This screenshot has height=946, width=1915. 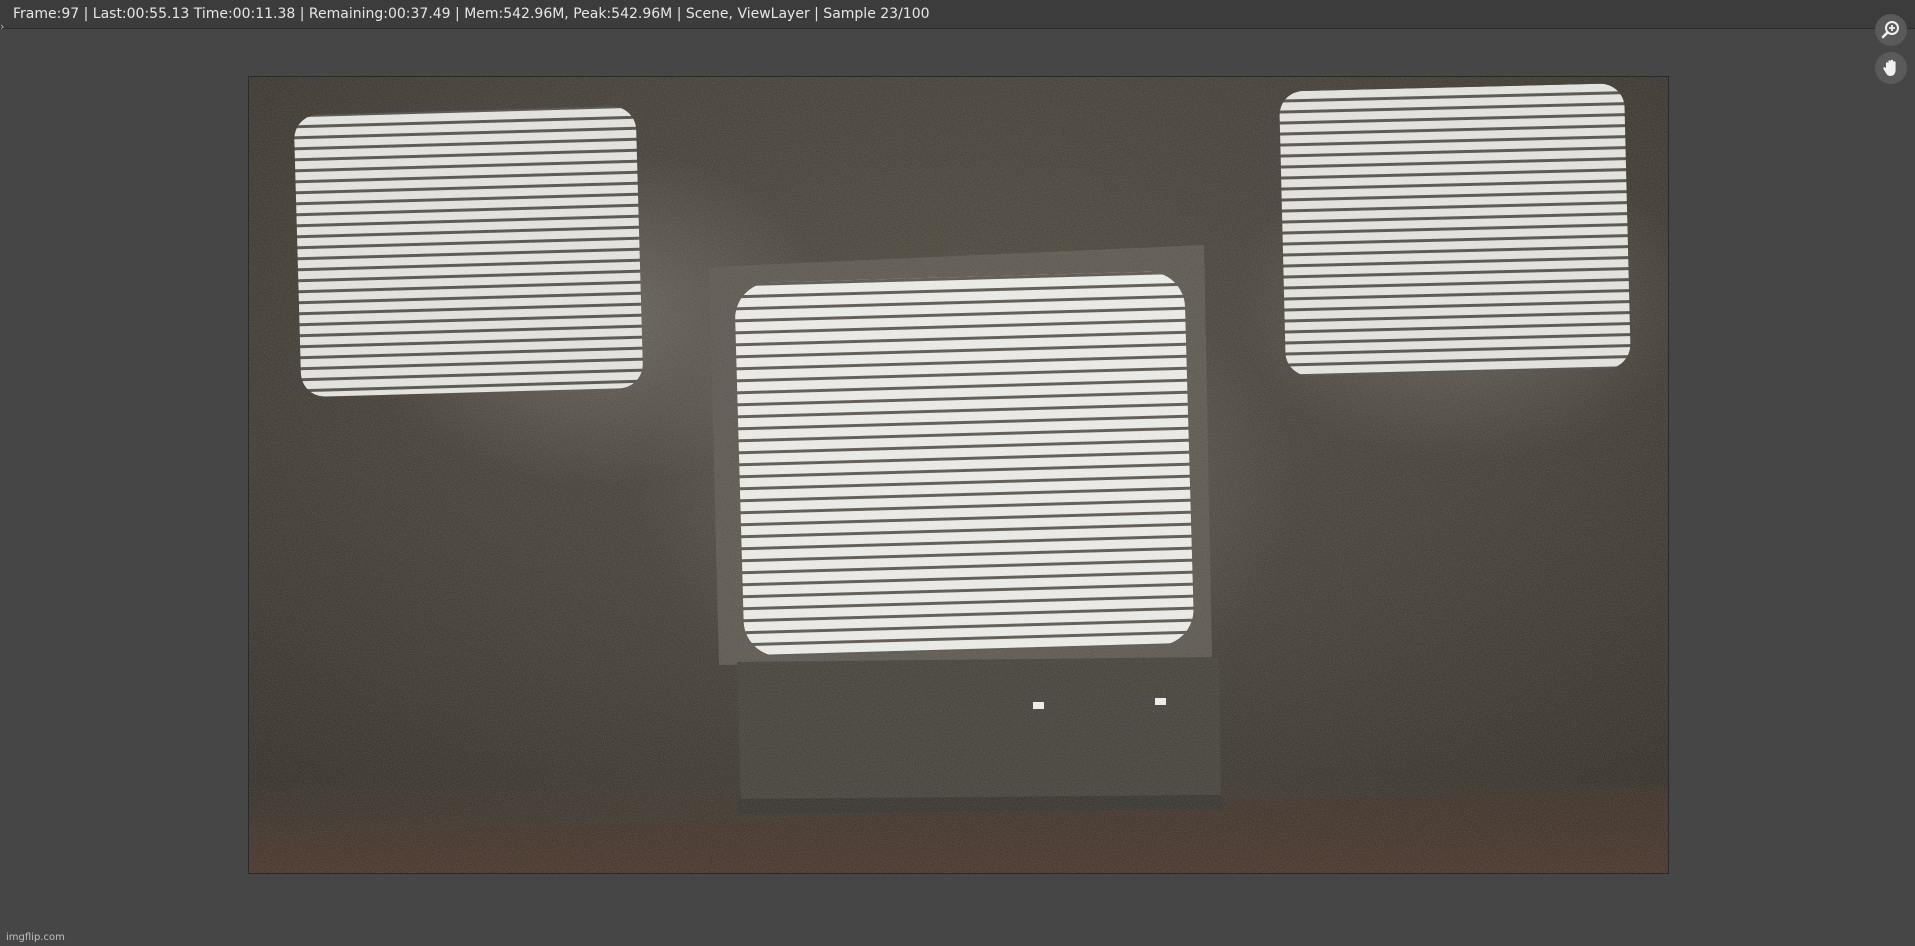 I want to click on hand-pan-icon, so click(x=1889, y=67).